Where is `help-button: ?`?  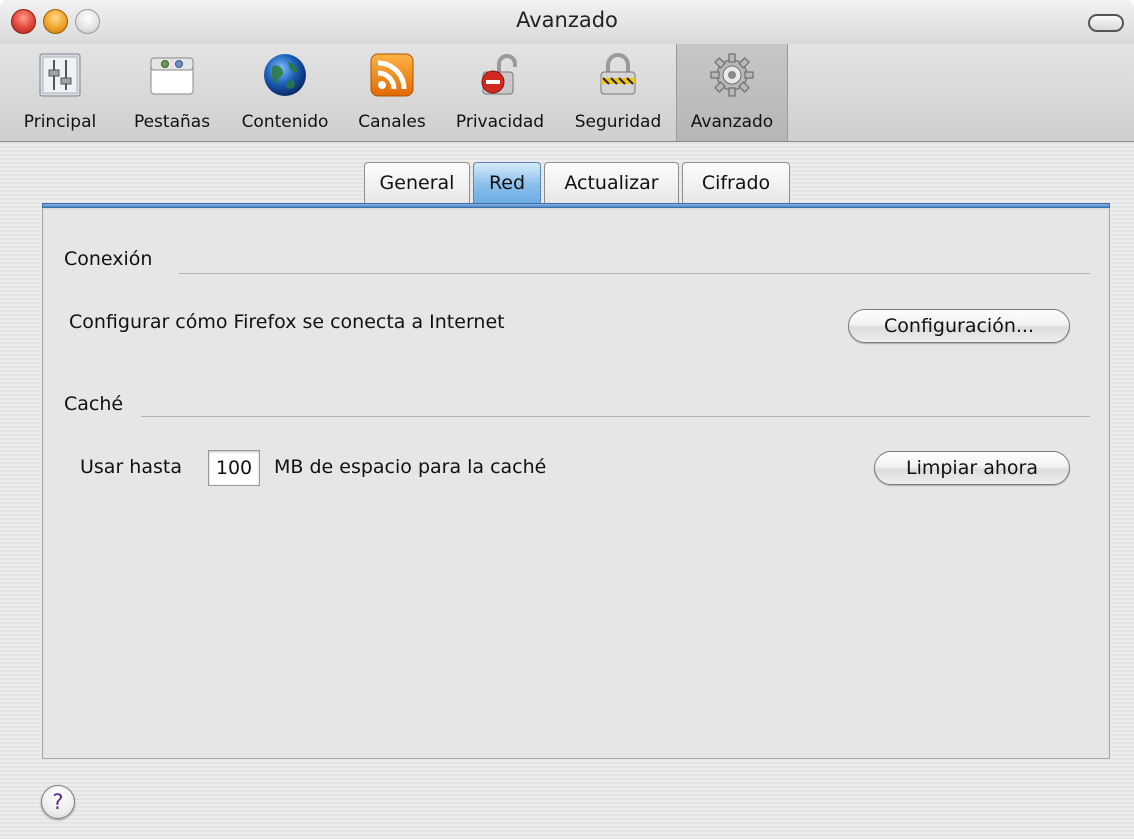 help-button: ? is located at coordinates (58, 802).